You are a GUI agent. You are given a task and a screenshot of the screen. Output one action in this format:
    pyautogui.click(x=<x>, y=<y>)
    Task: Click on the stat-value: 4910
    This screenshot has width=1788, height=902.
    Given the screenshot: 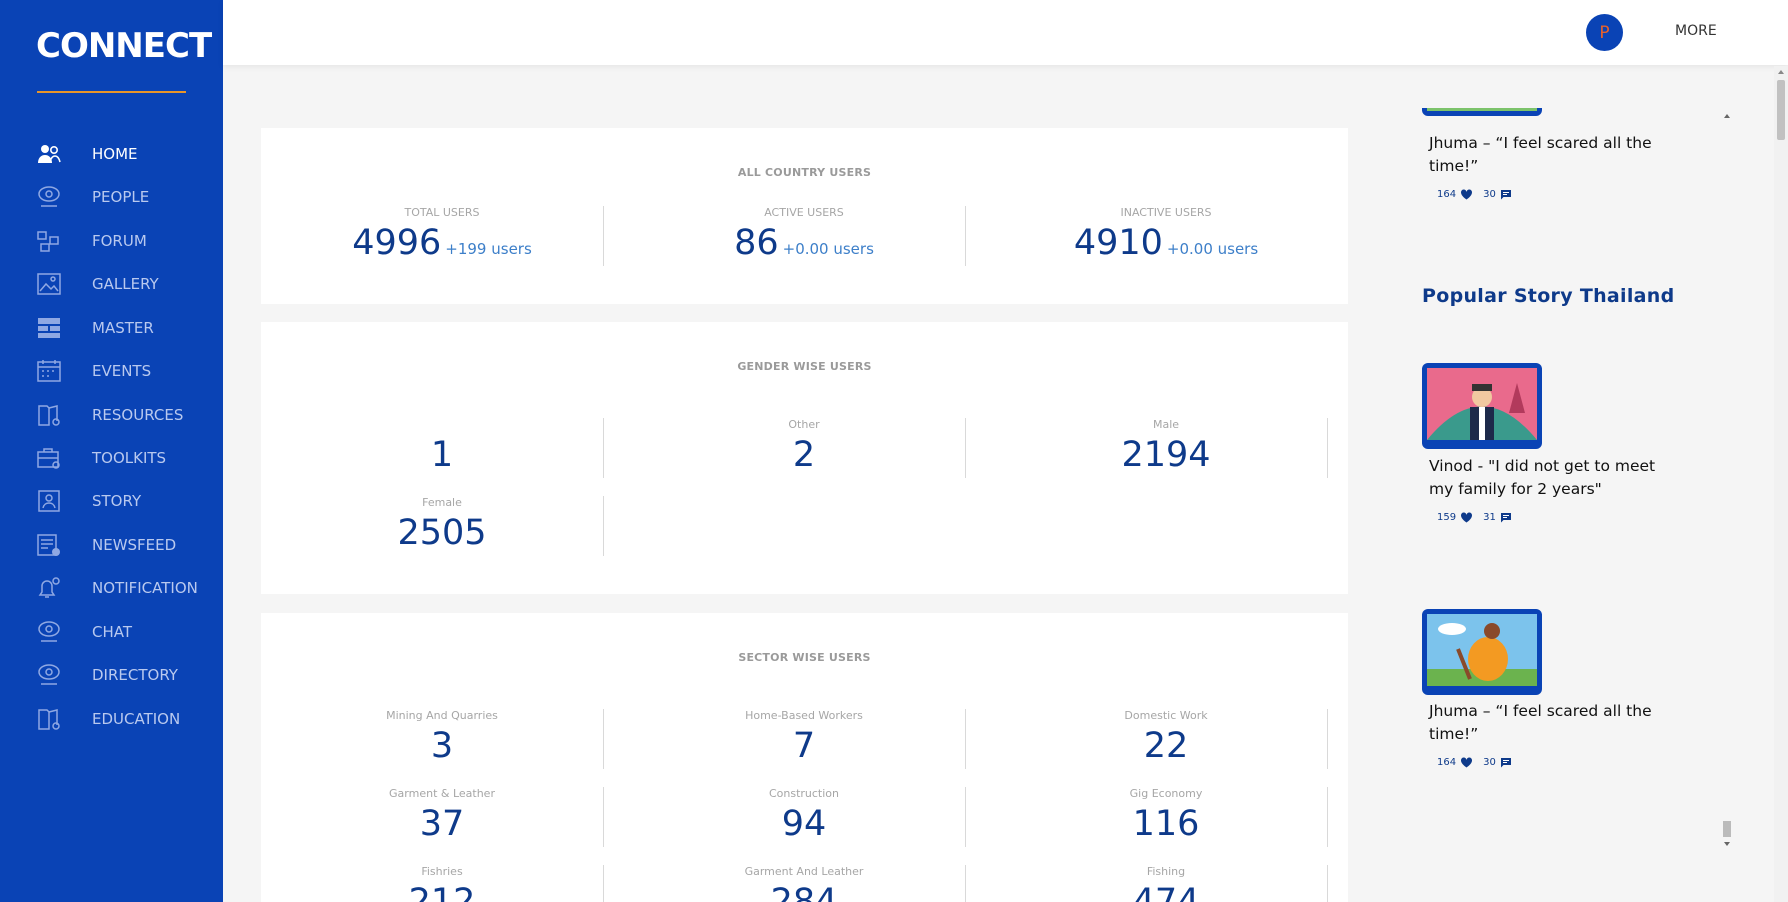 What is the action you would take?
    pyautogui.click(x=1118, y=243)
    